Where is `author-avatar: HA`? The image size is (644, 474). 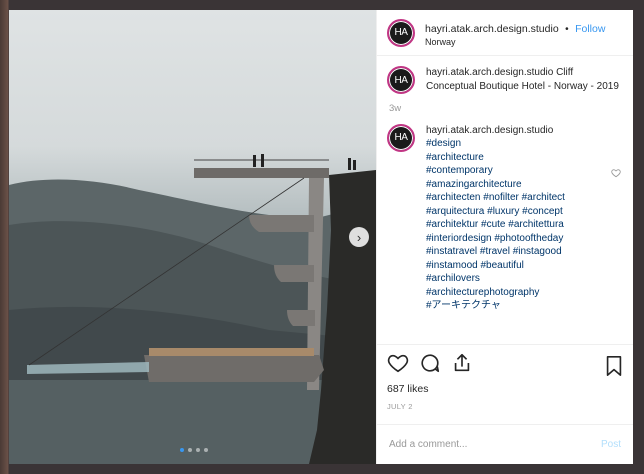
author-avatar: HA is located at coordinates (401, 32).